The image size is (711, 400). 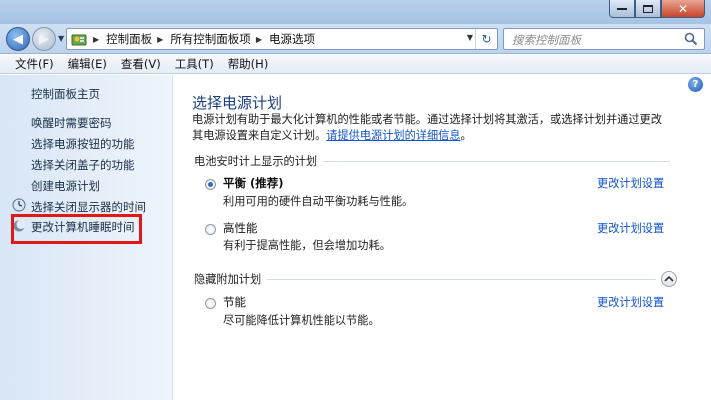 I want to click on refresh-icon: ↻, so click(x=486, y=39).